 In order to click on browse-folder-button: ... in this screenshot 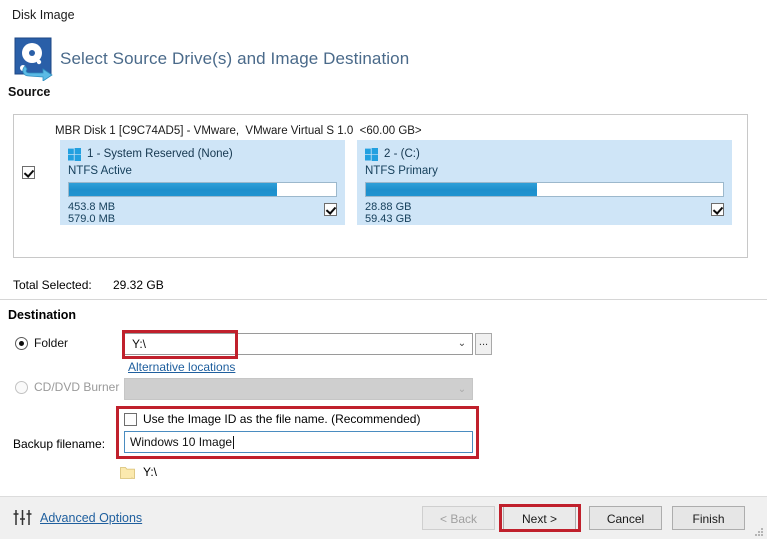, I will do `click(483, 344)`.